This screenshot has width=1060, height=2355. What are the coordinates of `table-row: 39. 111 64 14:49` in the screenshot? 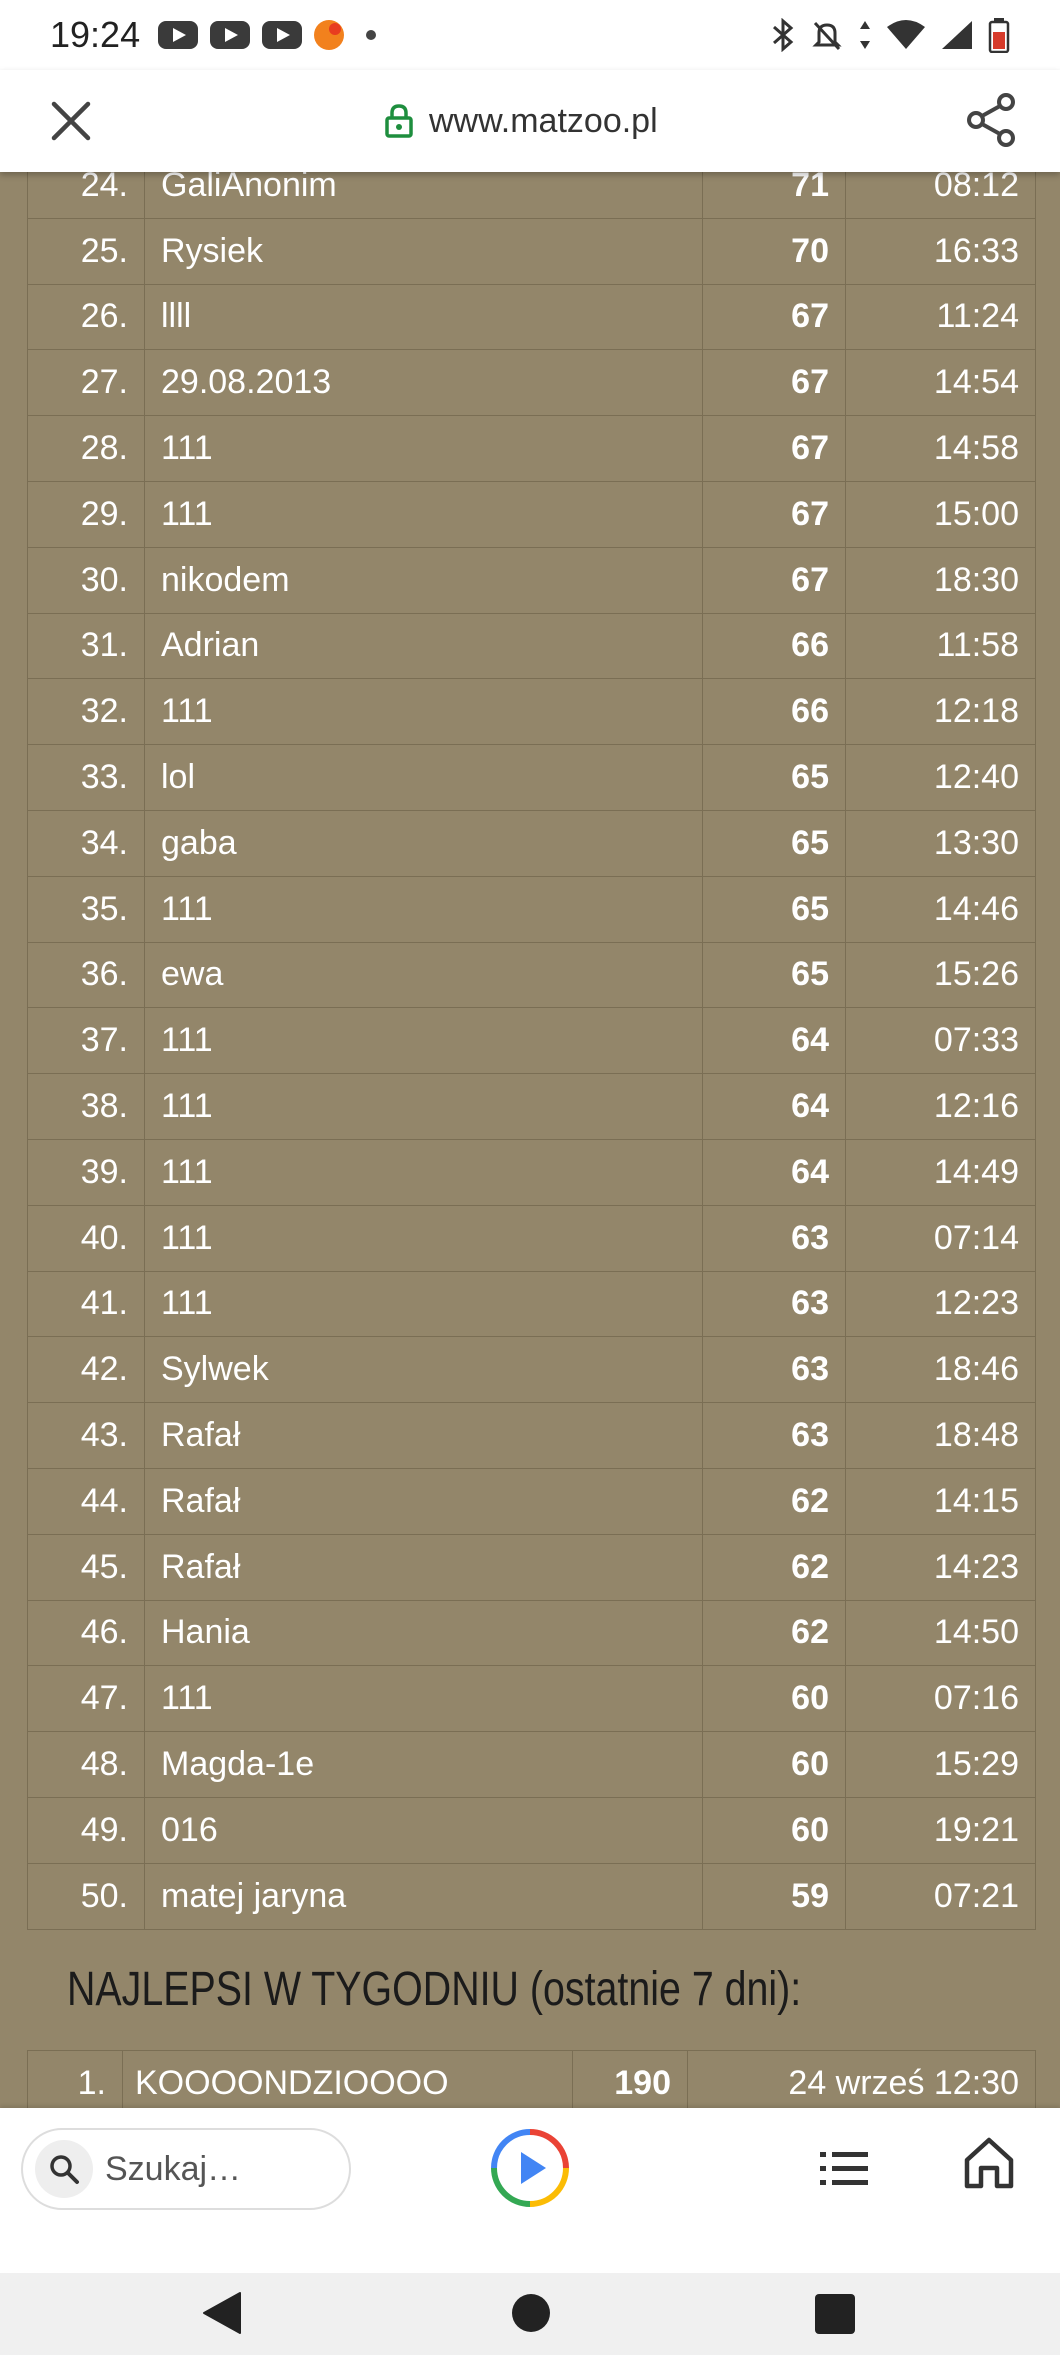 It's located at (531, 1172).